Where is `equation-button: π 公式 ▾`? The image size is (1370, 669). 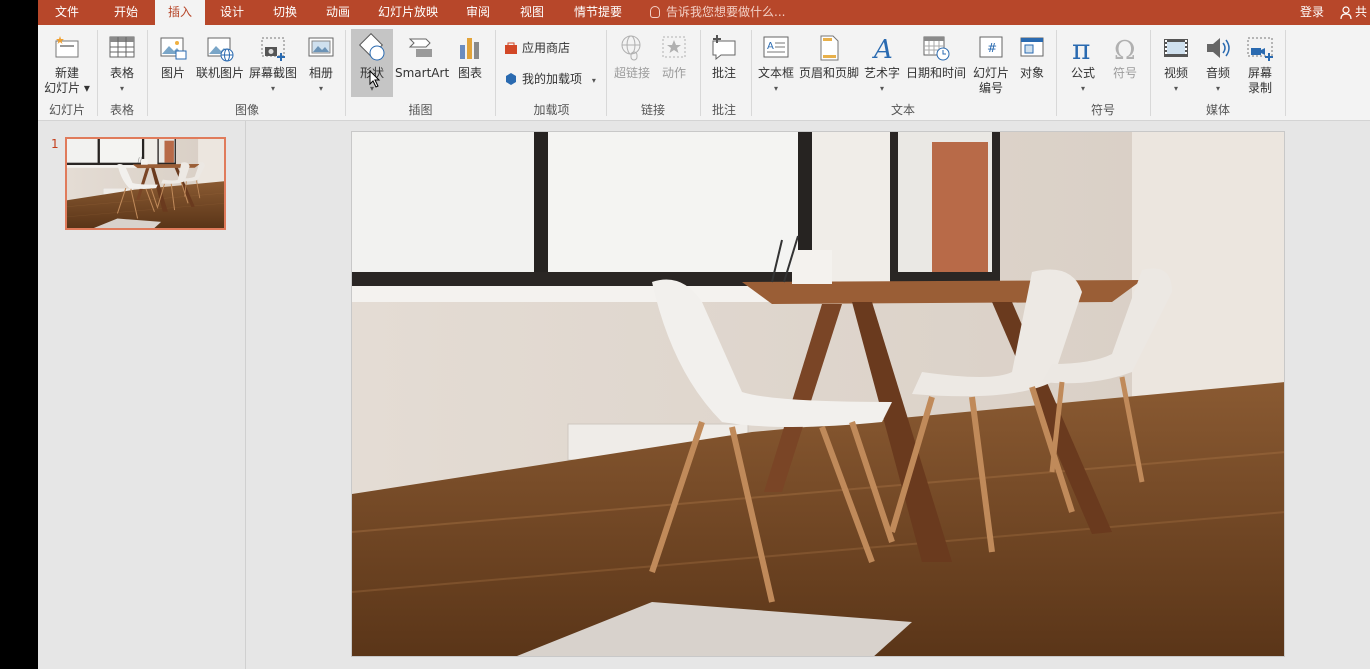 equation-button: π 公式 ▾ is located at coordinates (1083, 63).